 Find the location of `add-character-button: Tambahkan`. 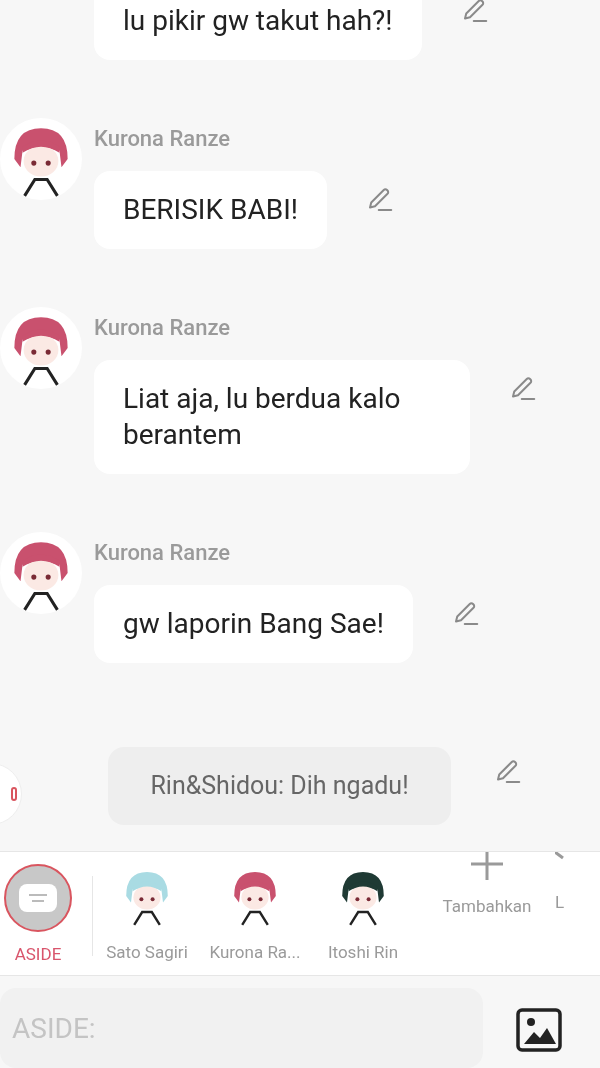

add-character-button: Tambahkan is located at coordinates (487, 885).